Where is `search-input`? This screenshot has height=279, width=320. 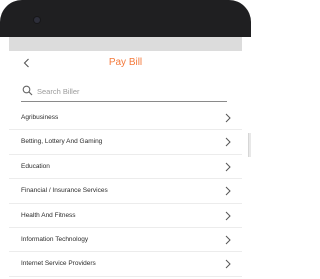
search-input is located at coordinates (131, 91).